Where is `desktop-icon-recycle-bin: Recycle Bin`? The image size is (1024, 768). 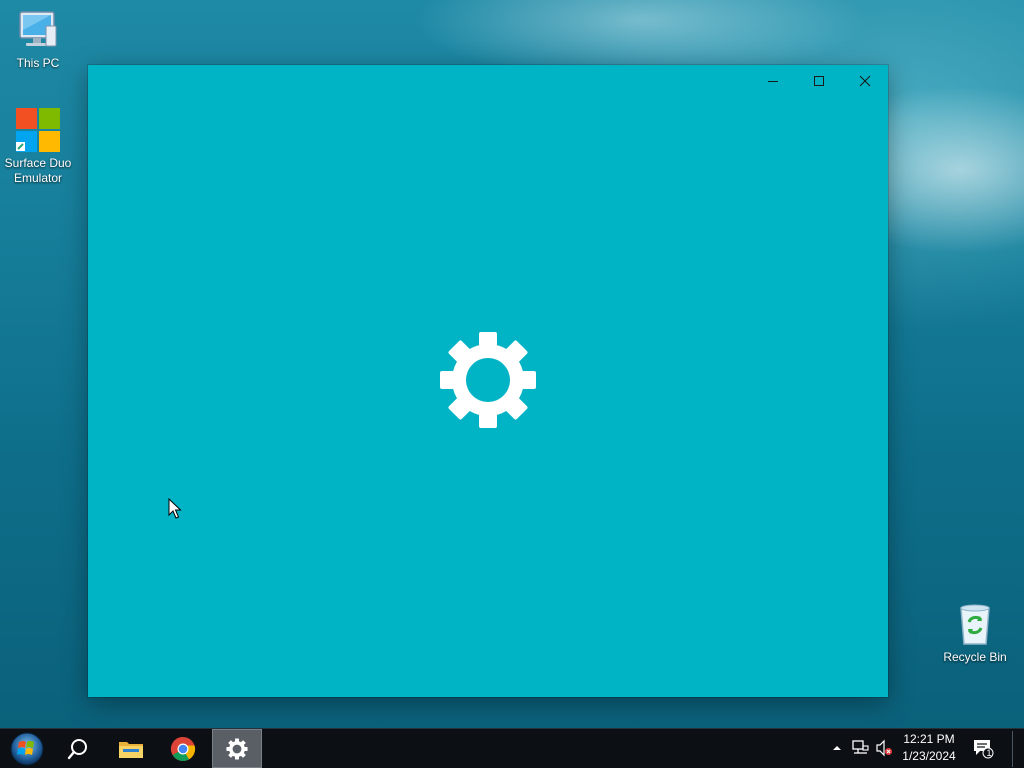 desktop-icon-recycle-bin: Recycle Bin is located at coordinates (975, 632).